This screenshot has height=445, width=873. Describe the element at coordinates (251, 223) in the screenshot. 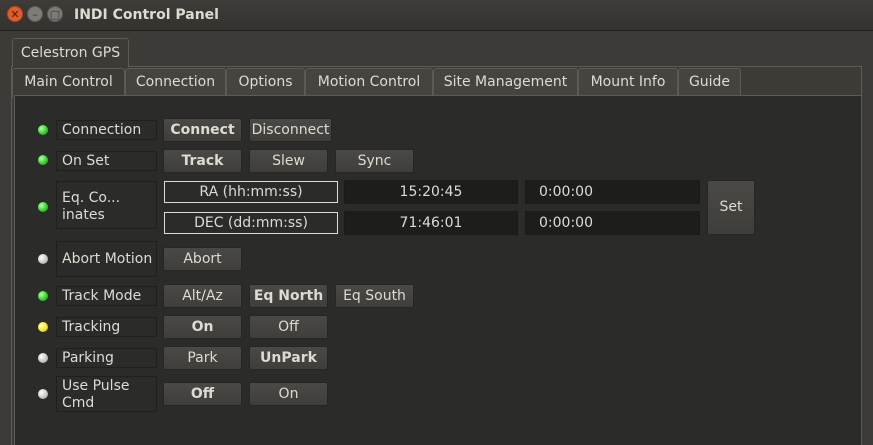

I see `dec-field-label: DEC (dd:mm:ss)` at that location.